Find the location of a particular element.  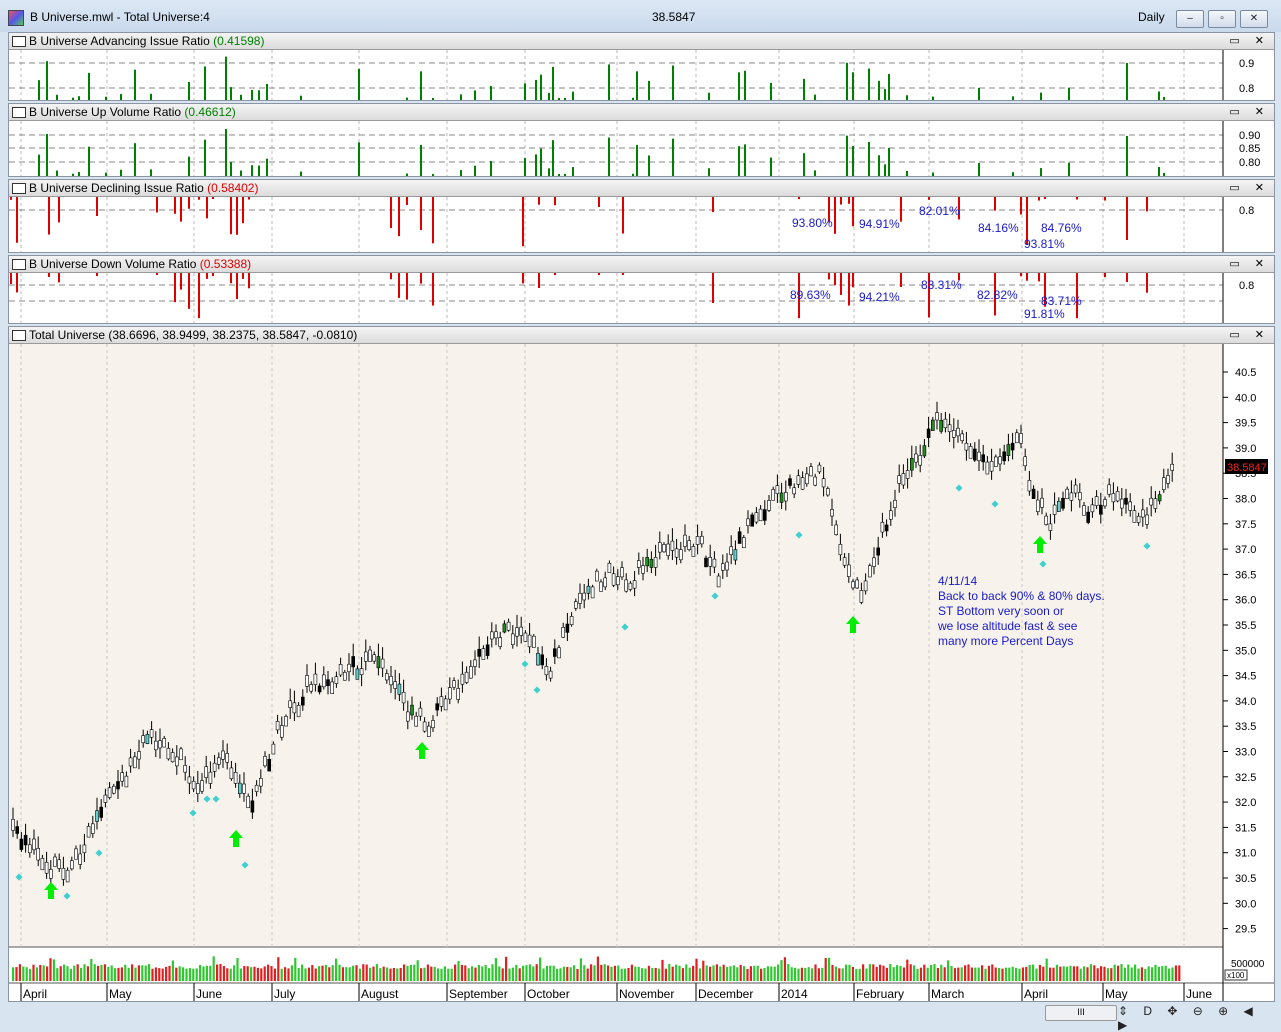

pane-title: B Universe Advancing Issue Ratio is located at coordinates (119, 41).